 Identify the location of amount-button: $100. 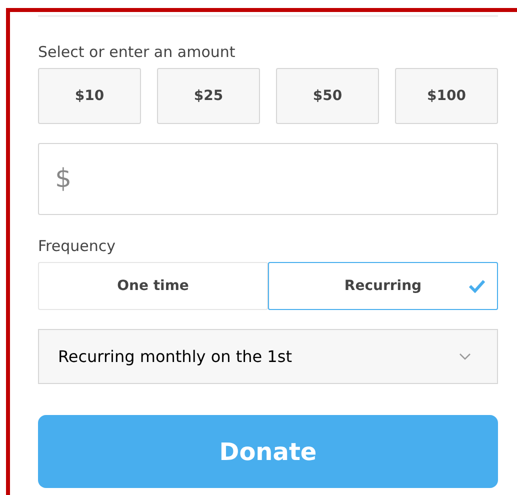
(446, 96).